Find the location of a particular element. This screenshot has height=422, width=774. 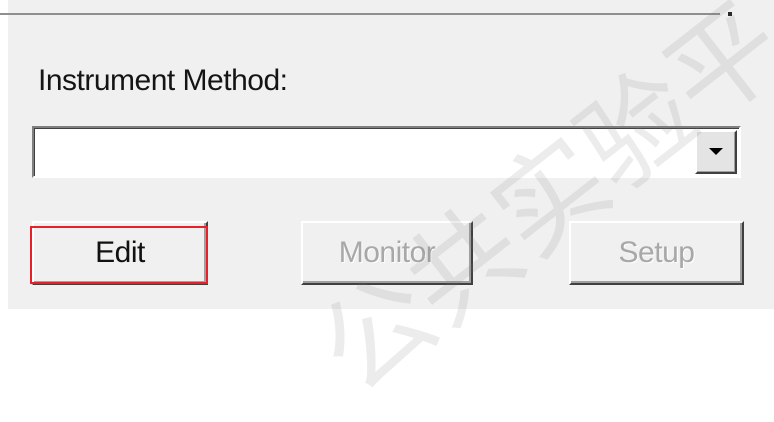

triangle-down-icon is located at coordinates (716, 151).